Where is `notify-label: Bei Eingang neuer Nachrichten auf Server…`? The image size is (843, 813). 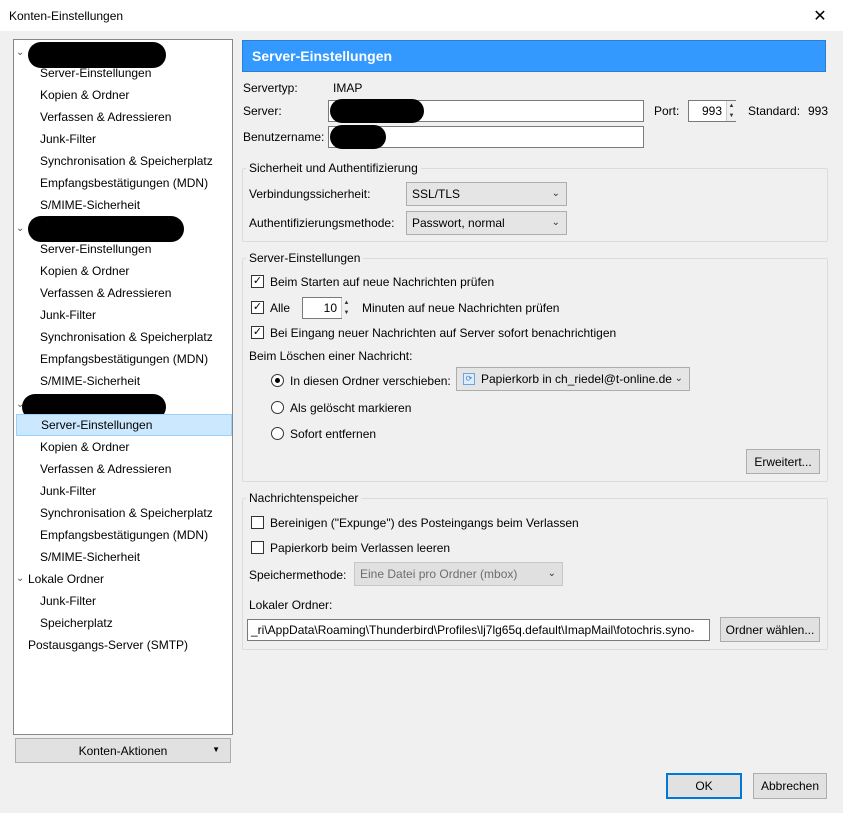
notify-label: Bei Eingang neuer Nachrichten auf Server… is located at coordinates (443, 333).